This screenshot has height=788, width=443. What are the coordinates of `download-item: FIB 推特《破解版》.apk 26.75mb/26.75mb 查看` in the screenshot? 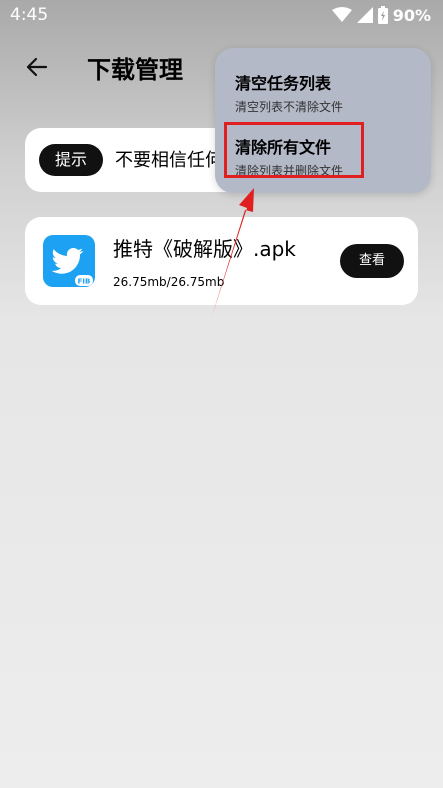 It's located at (221, 261).